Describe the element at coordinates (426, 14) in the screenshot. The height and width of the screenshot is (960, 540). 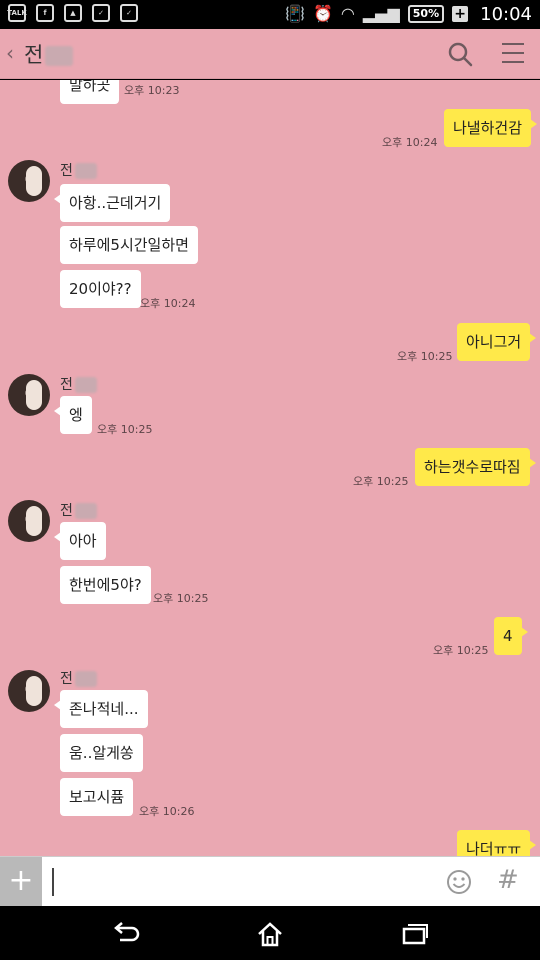
I see `battery-indicator: 50%` at that location.